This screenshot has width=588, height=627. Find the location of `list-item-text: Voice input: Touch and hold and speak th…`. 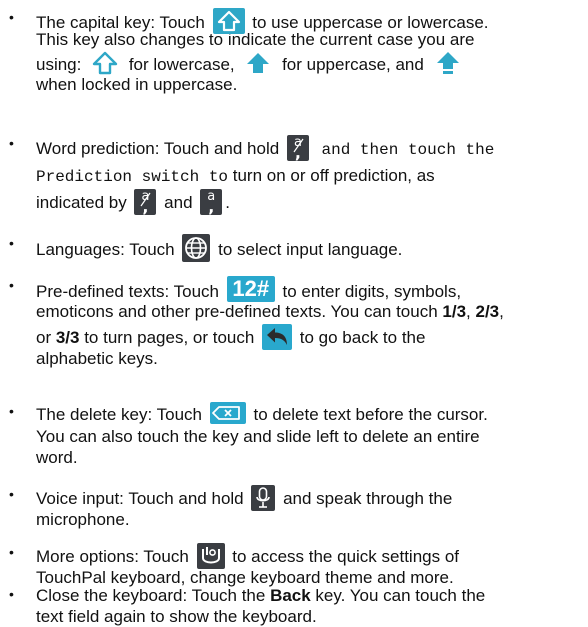

list-item-text: Voice input: Touch and hold and speak th… is located at coordinates (310, 507).